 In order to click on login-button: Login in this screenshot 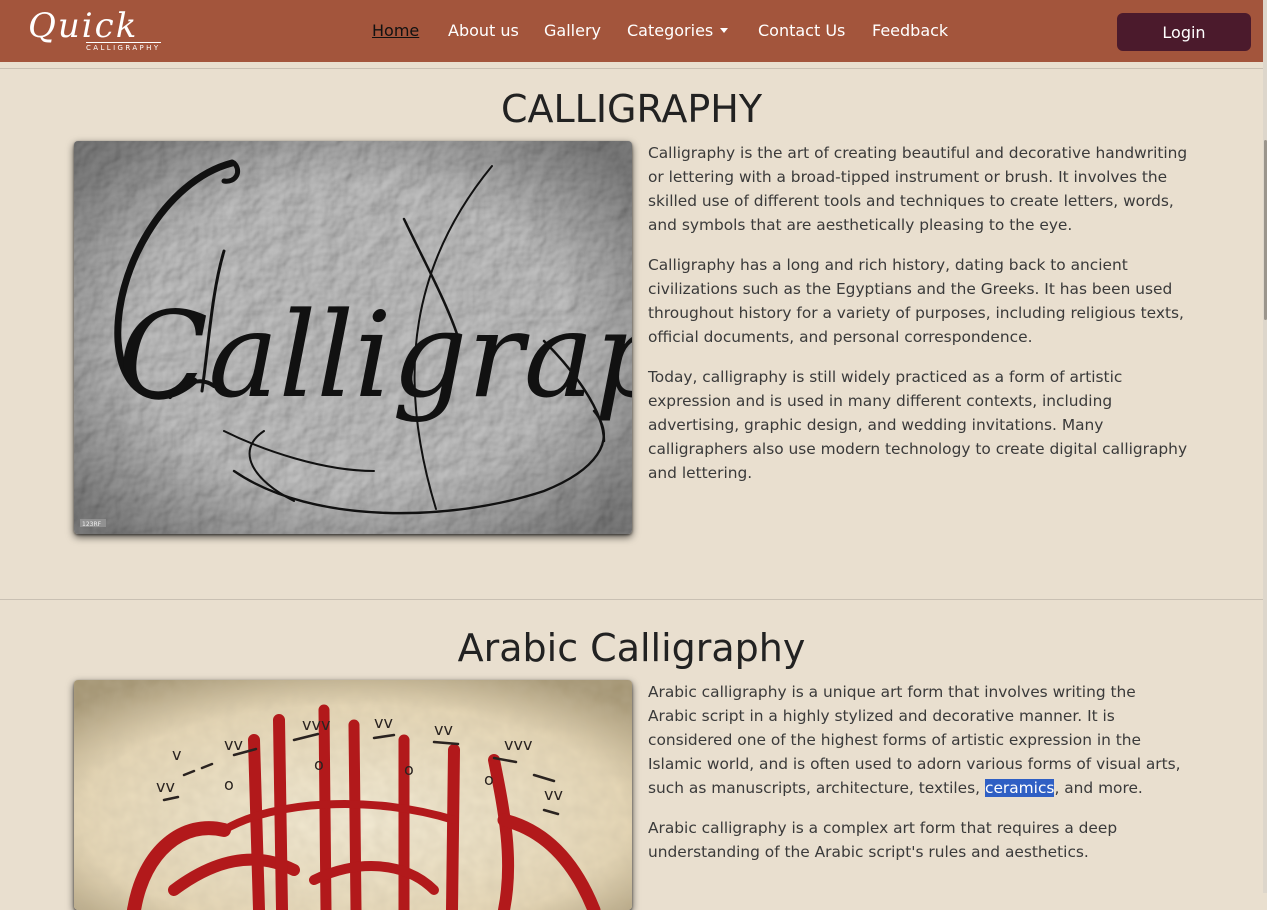, I will do `click(1184, 32)`.